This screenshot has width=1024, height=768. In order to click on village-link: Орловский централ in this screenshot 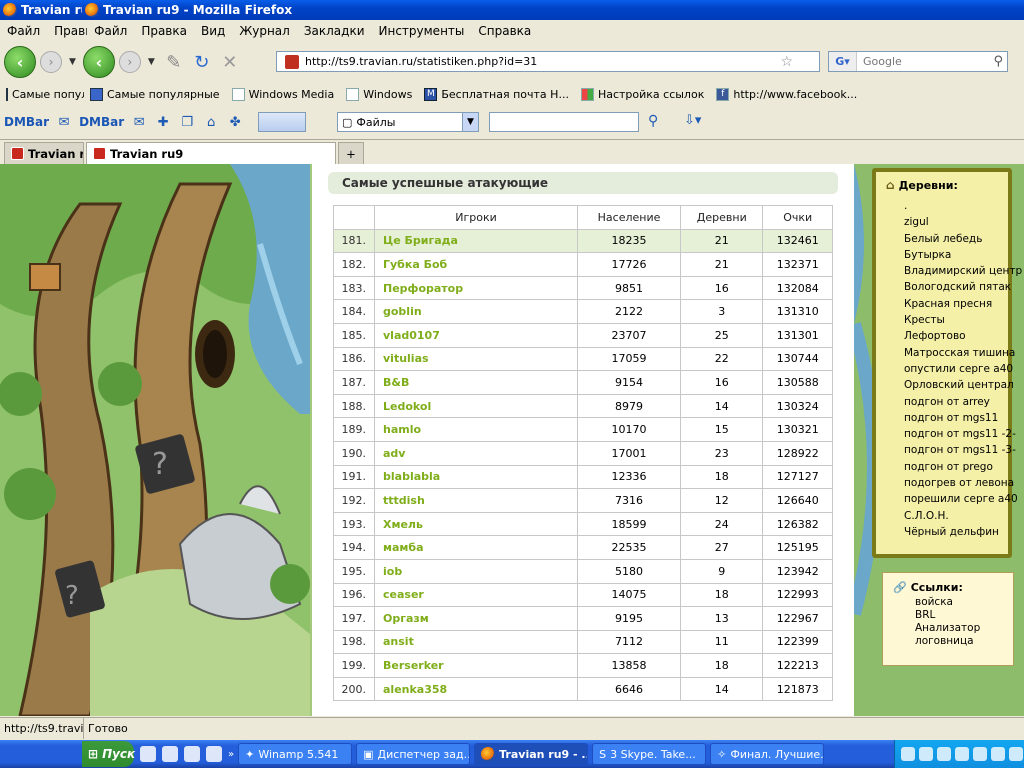, I will do `click(959, 385)`.